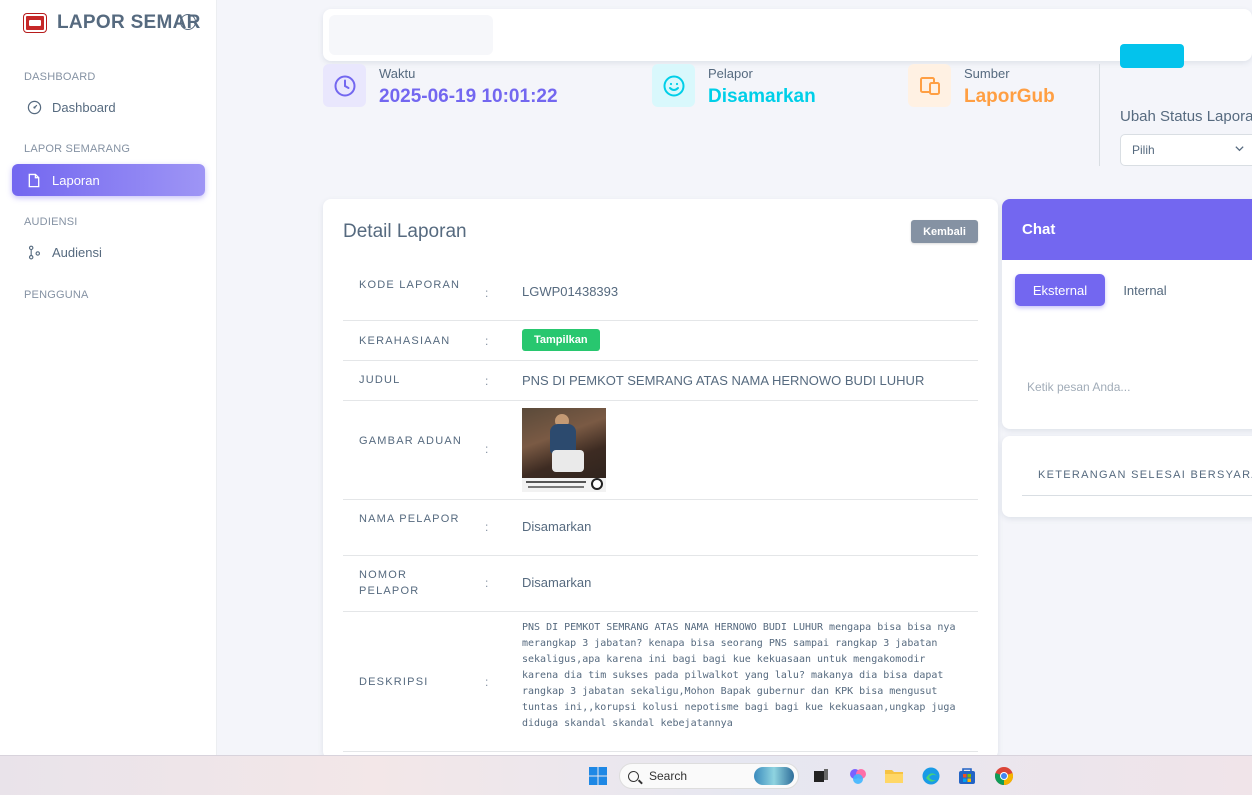 This screenshot has width=1252, height=795. I want to click on stat-label: Waktu, so click(397, 73).